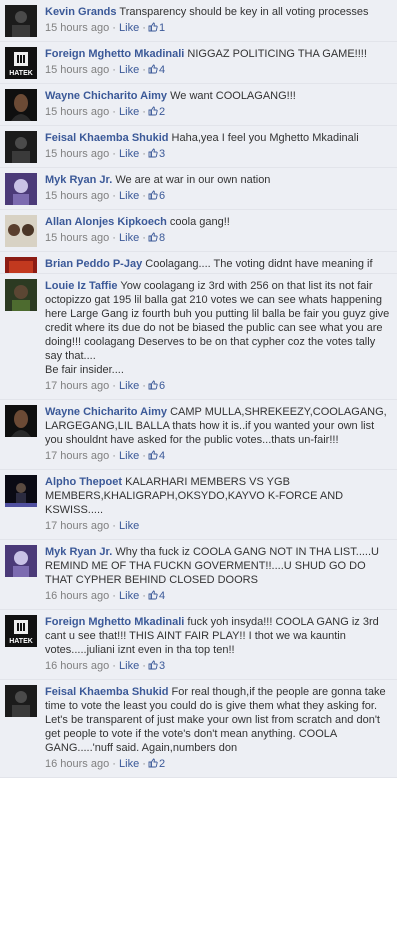  I want to click on like-count-number: 3, so click(162, 154).